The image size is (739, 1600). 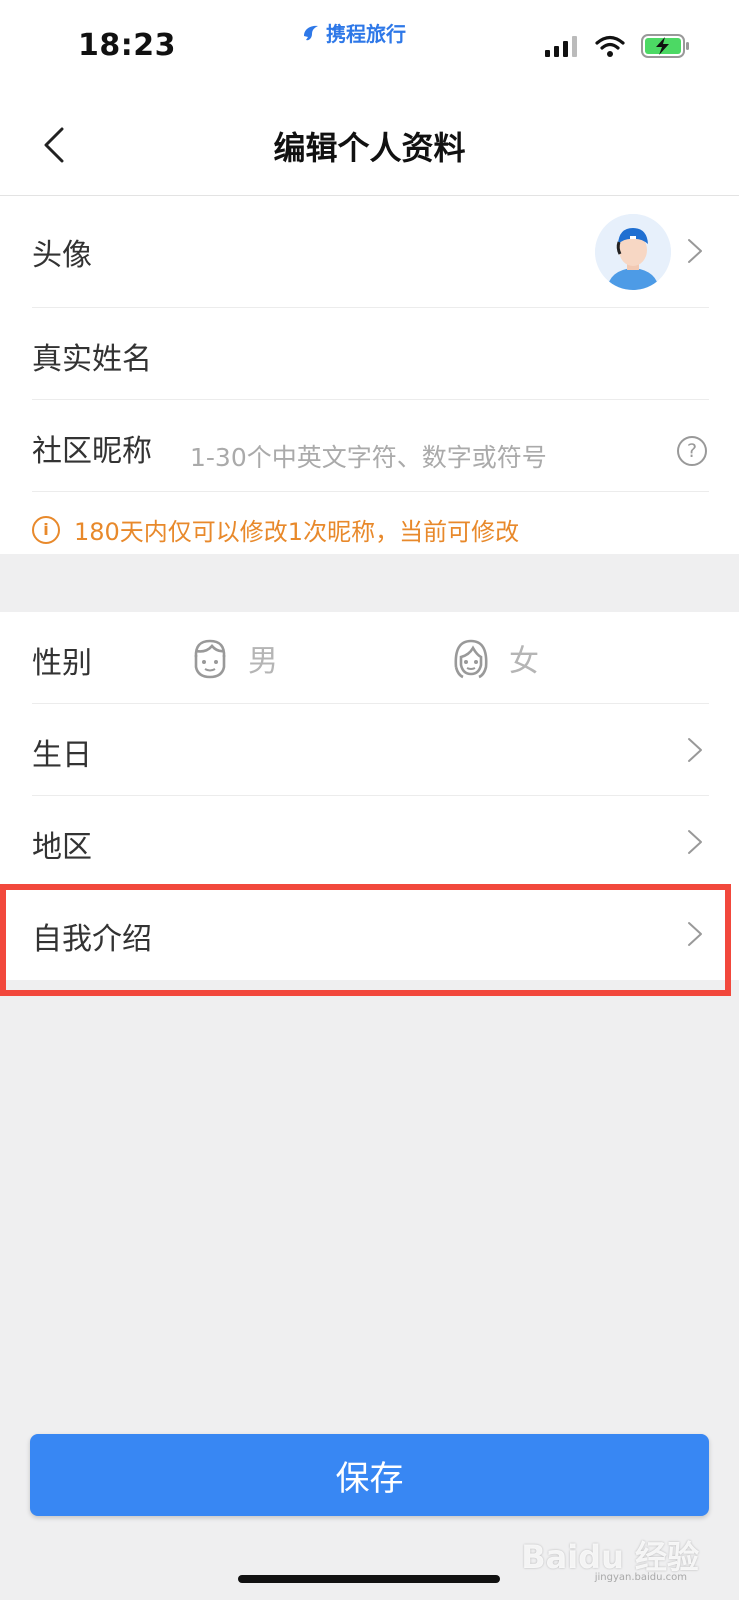 I want to click on avatar-person-icon, so click(x=633, y=252).